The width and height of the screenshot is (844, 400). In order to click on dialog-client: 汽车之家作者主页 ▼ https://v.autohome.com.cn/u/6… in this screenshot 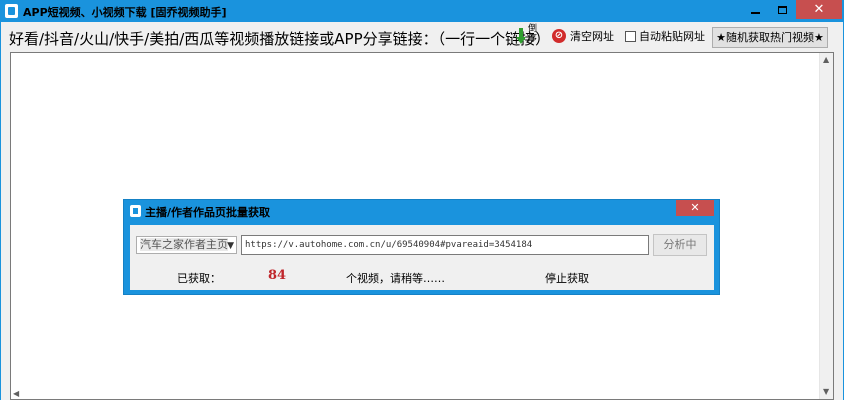, I will do `click(422, 257)`.